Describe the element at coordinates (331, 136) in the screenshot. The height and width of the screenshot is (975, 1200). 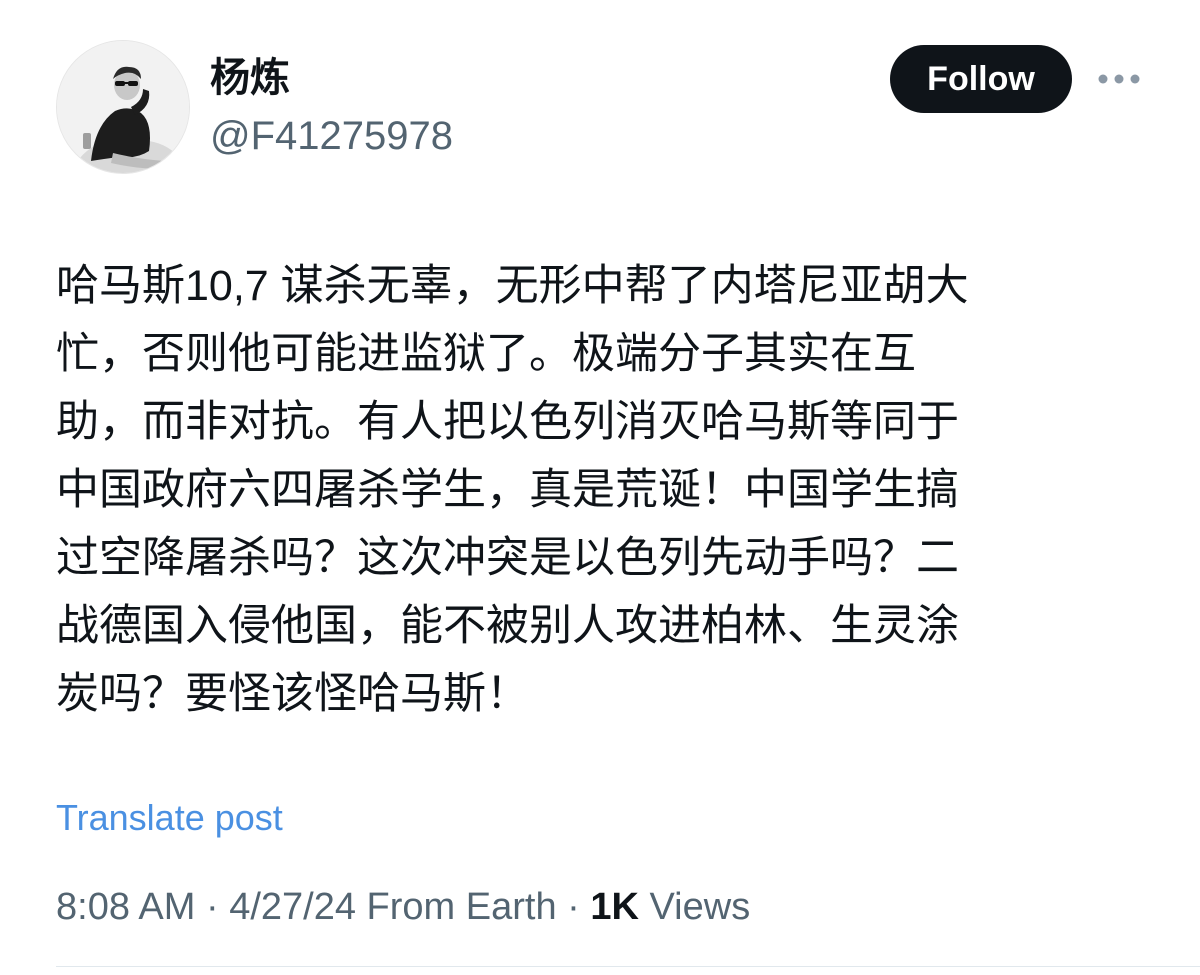
I see `author-handle: @F41275978` at that location.